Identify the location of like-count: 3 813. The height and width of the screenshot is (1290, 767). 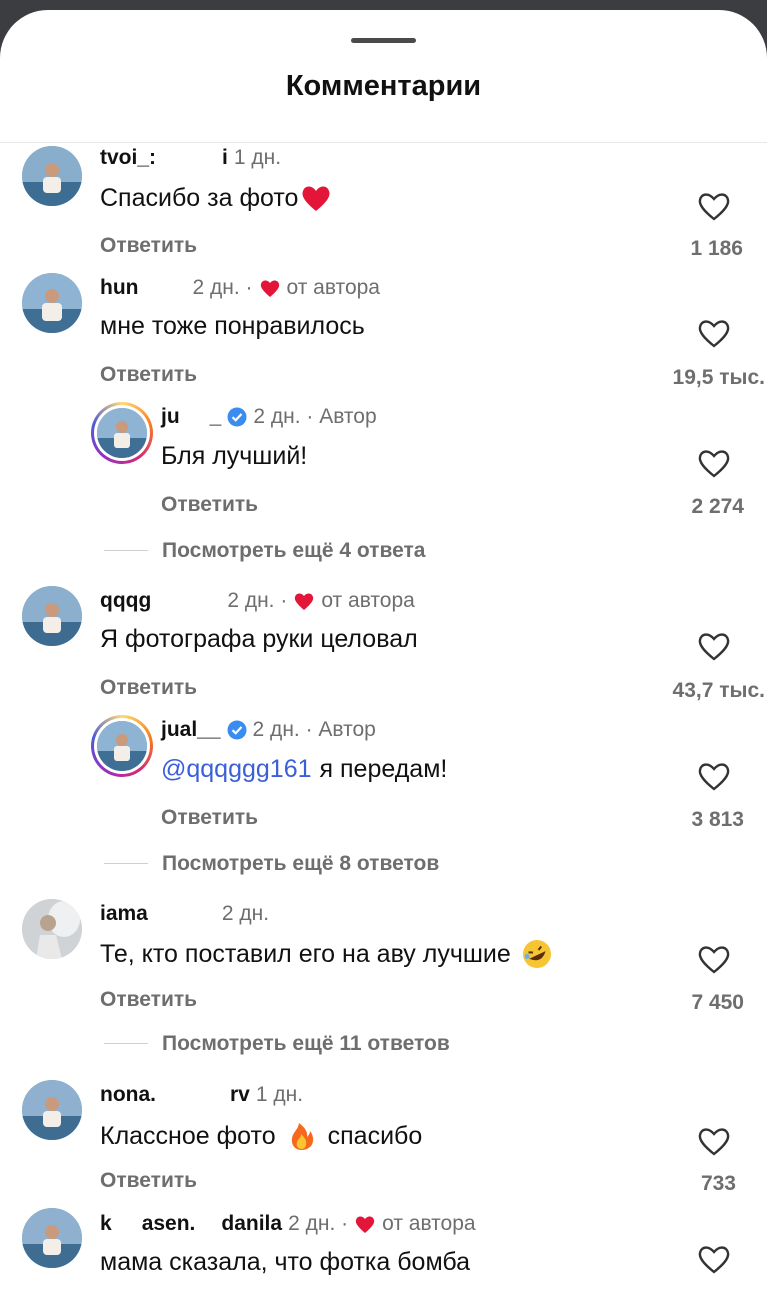
(717, 819).